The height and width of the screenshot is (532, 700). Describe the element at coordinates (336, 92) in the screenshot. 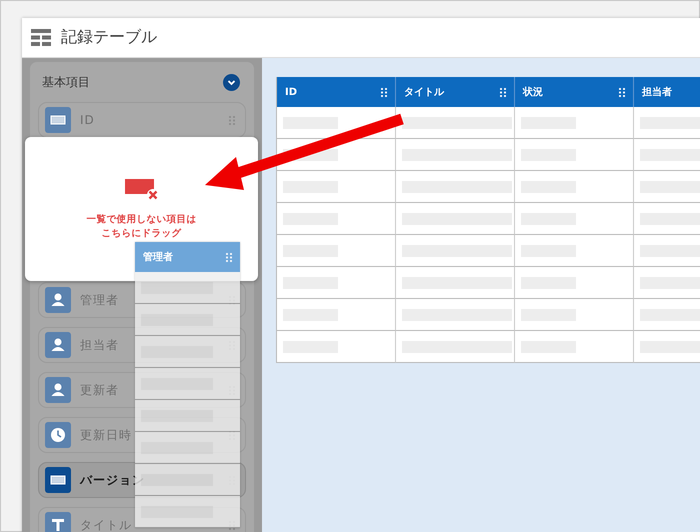

I see `column-header: ID` at that location.